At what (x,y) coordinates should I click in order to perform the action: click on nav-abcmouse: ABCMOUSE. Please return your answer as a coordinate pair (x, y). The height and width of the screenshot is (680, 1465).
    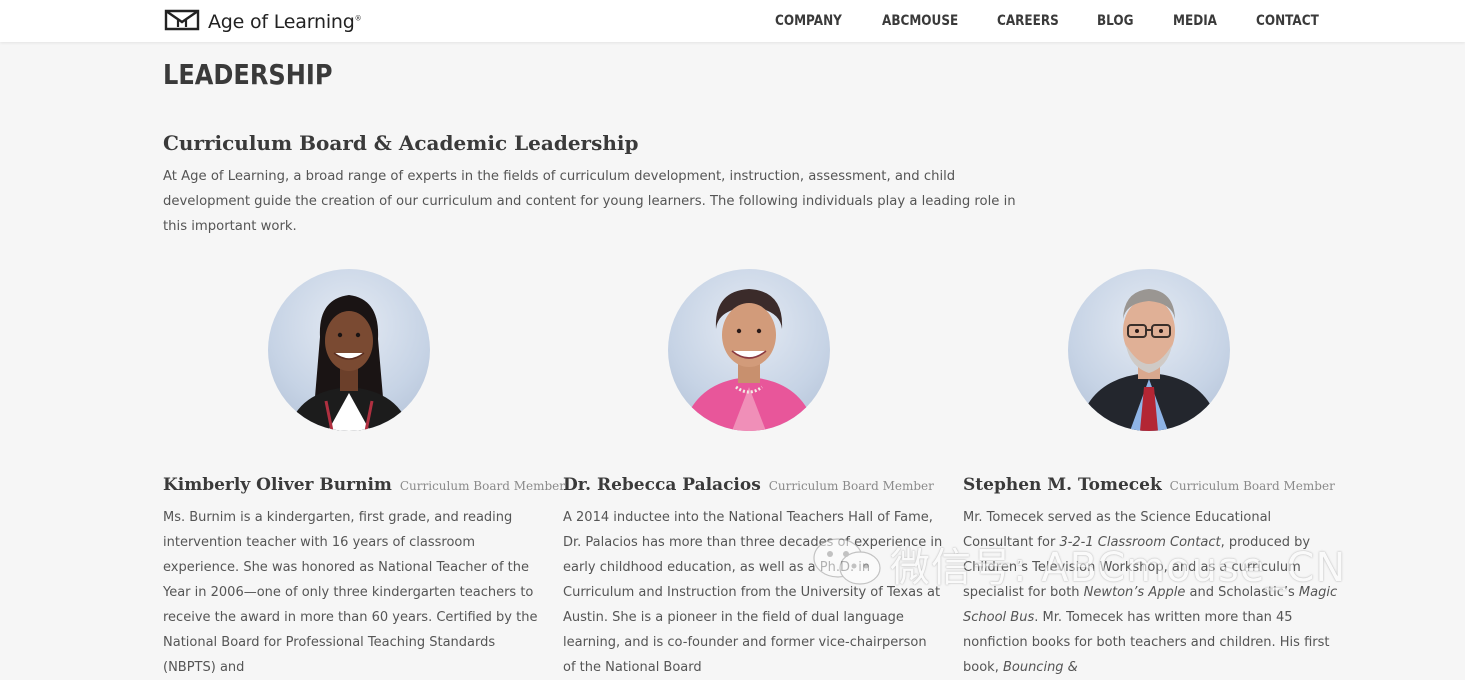
    Looking at the image, I should click on (920, 21).